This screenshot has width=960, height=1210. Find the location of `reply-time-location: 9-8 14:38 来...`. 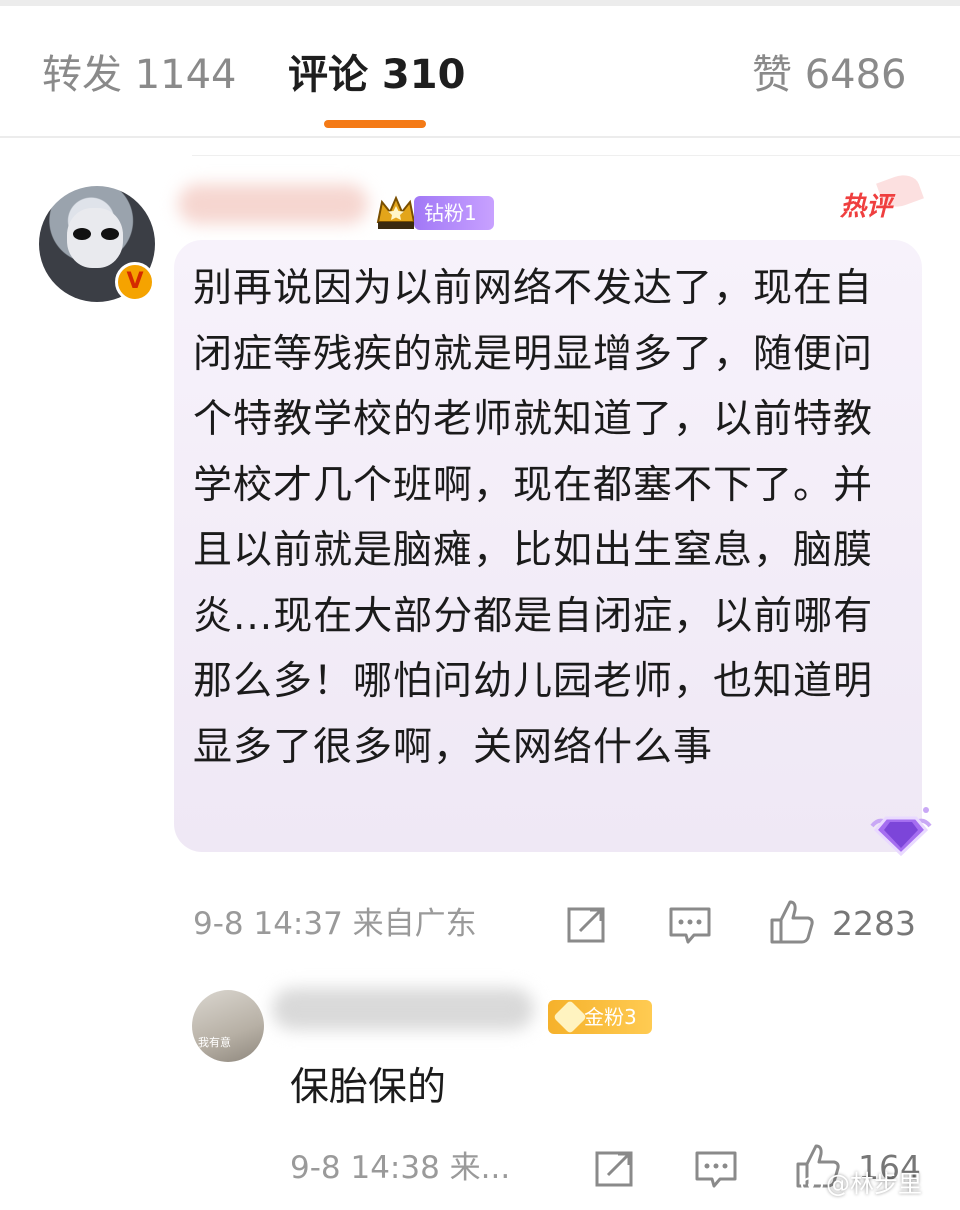

reply-time-location: 9-8 14:38 来... is located at coordinates (400, 1168).